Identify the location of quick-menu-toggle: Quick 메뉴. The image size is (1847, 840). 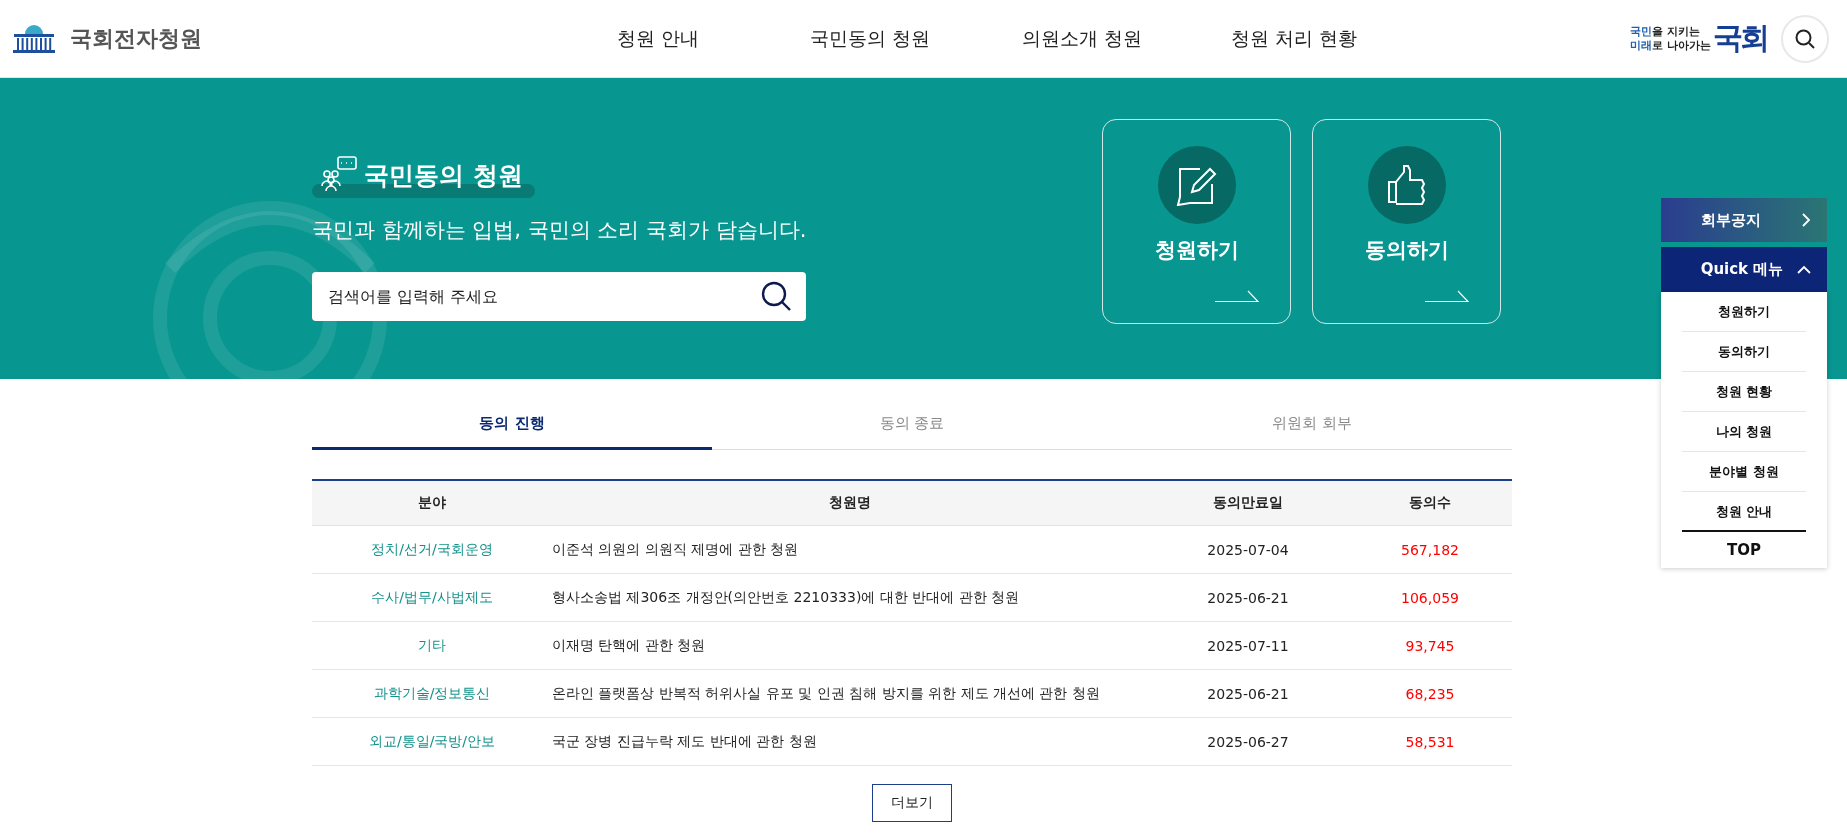
(1744, 269).